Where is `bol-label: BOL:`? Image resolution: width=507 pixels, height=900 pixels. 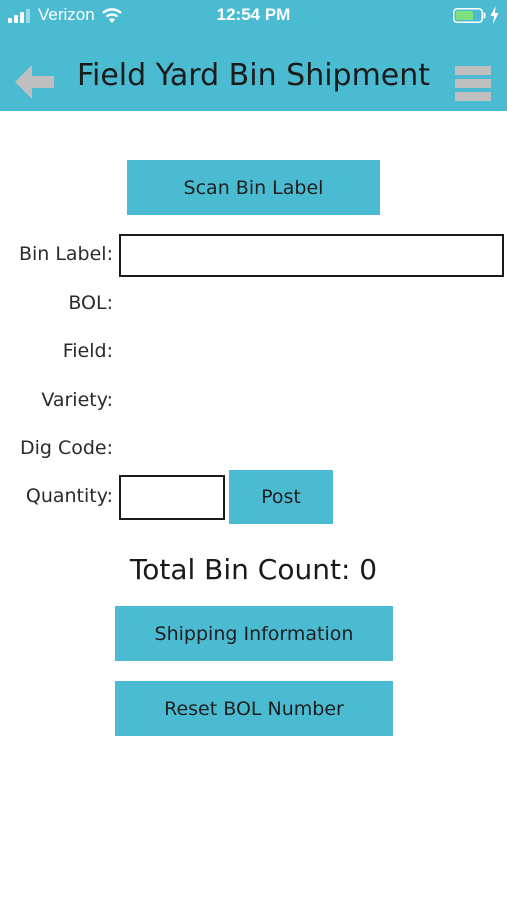
bol-label: BOL: is located at coordinates (90, 303).